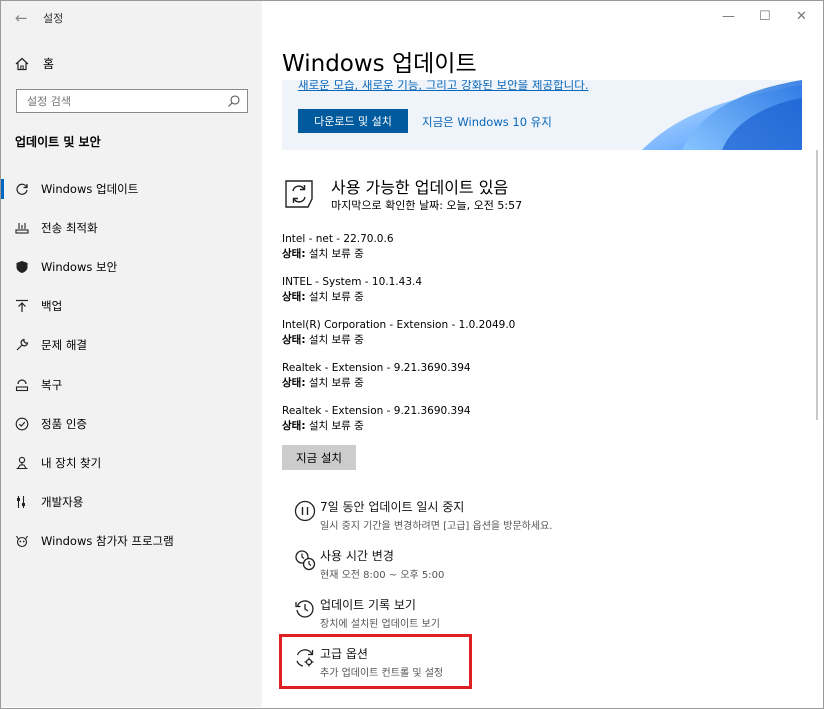  Describe the element at coordinates (443, 86) in the screenshot. I see `banner-description-link: 새로운 모습, 새로운 기능, 그리고 강화된 보안을 제공합니다.` at that location.